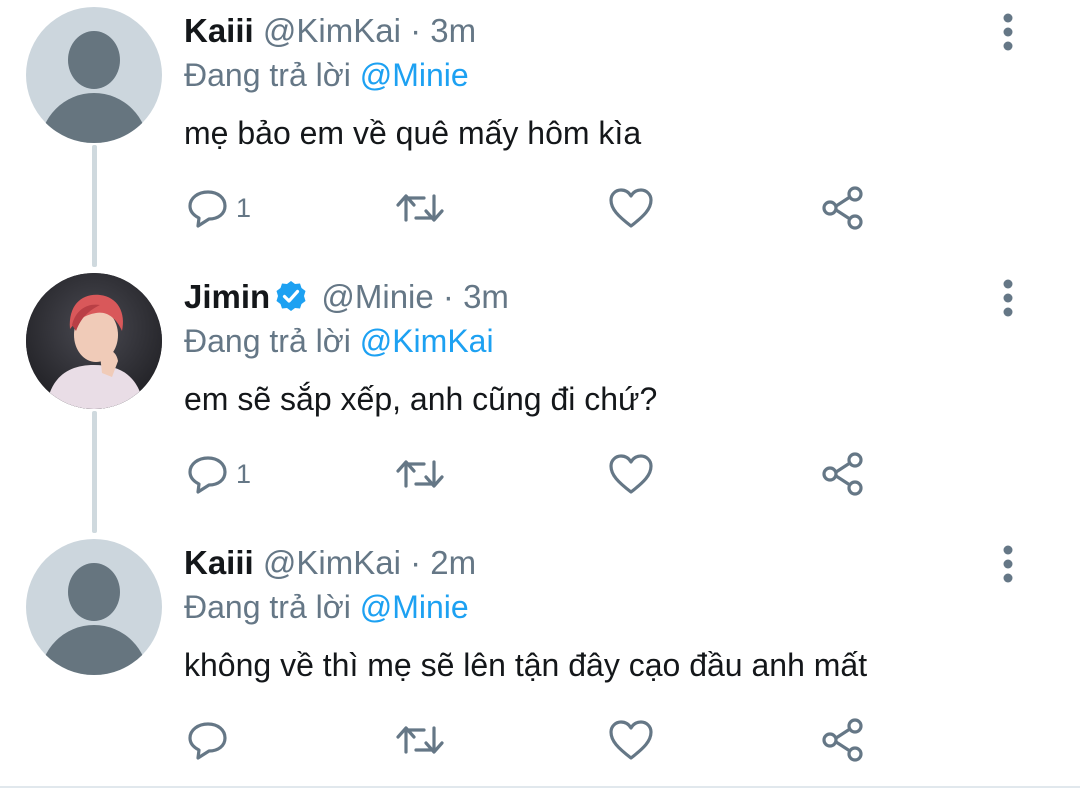 The width and height of the screenshot is (1080, 805). I want to click on tweet-header: Kaiii @KimKai · 3m, so click(330, 31).